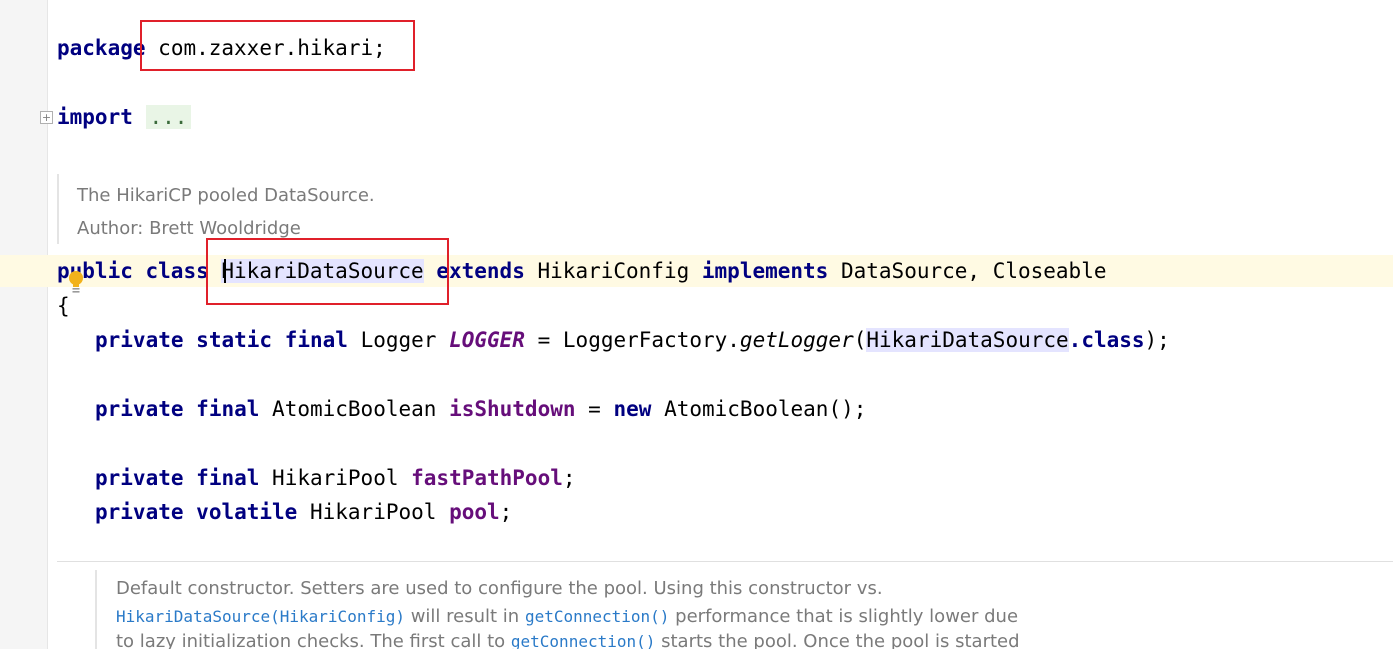 This screenshot has width=1393, height=649. I want to click on keyword-class: class, so click(177, 271).